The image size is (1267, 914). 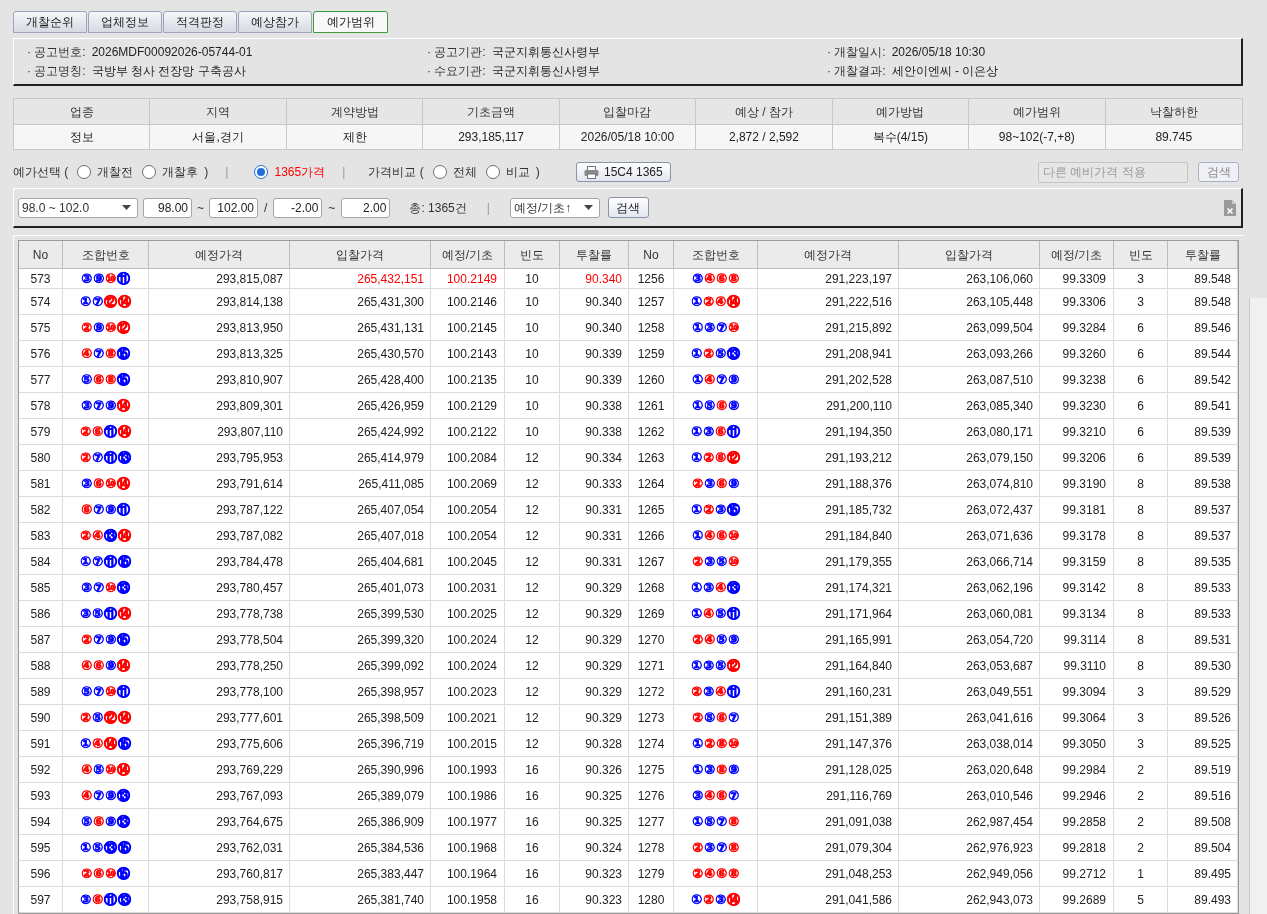 I want to click on table-cell: 99.3178, so click(x=1077, y=536).